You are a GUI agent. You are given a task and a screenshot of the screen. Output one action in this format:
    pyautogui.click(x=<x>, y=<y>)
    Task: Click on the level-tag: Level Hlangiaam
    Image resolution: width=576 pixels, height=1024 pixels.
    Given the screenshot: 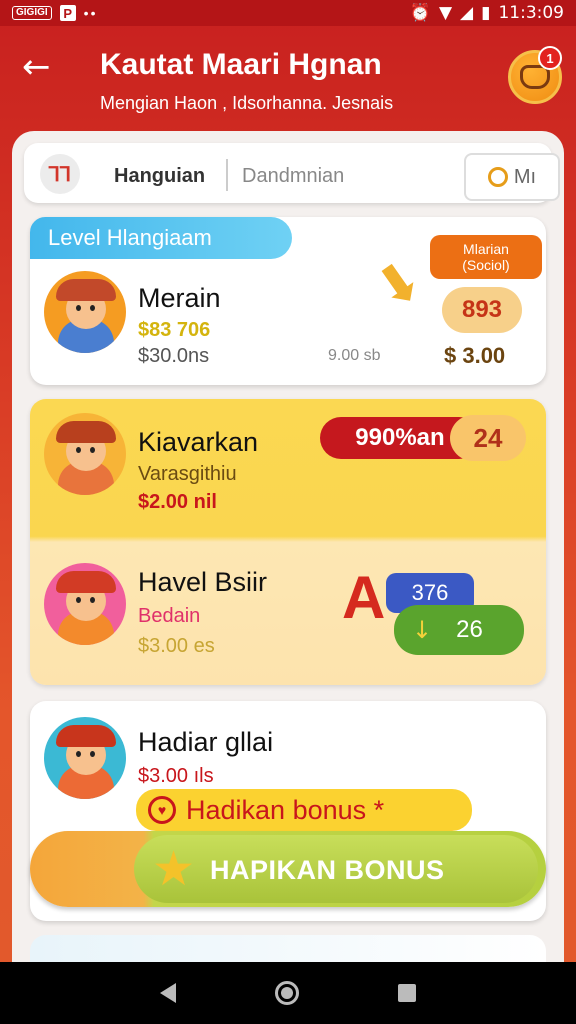 What is the action you would take?
    pyautogui.click(x=161, y=238)
    